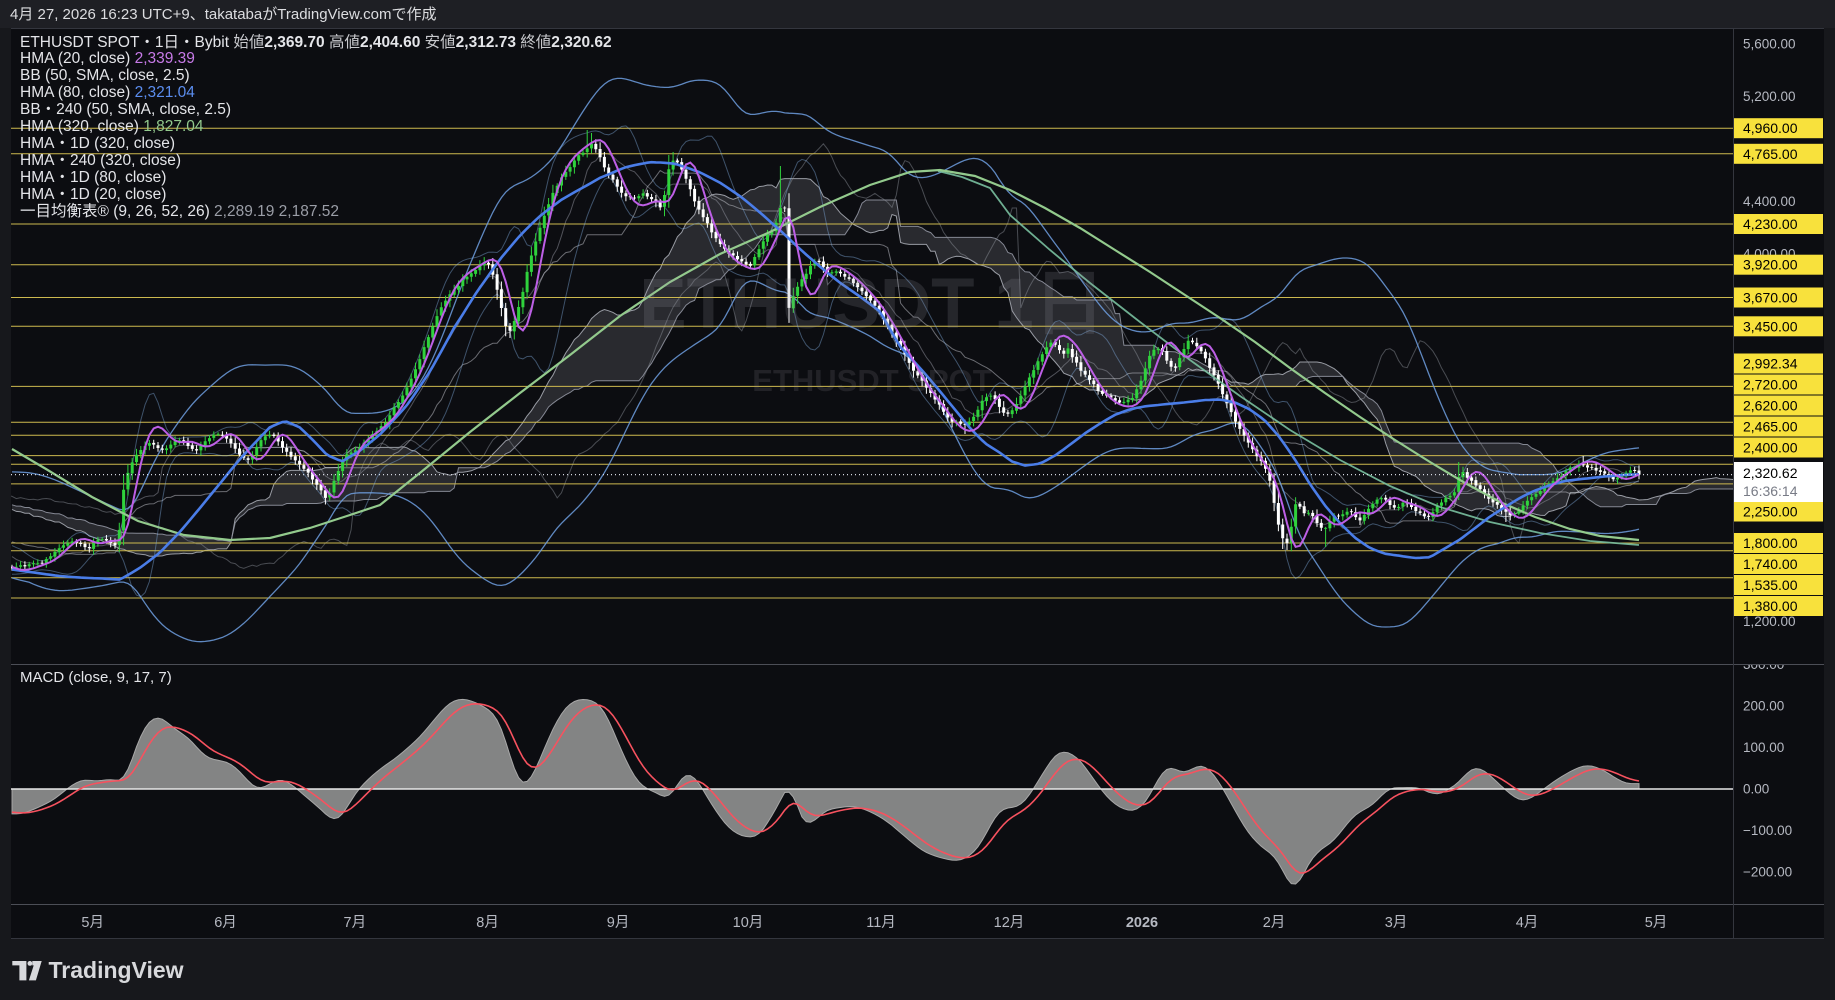  Describe the element at coordinates (1770, 585) in the screenshot. I see `svg-text: 1,535.00` at that location.